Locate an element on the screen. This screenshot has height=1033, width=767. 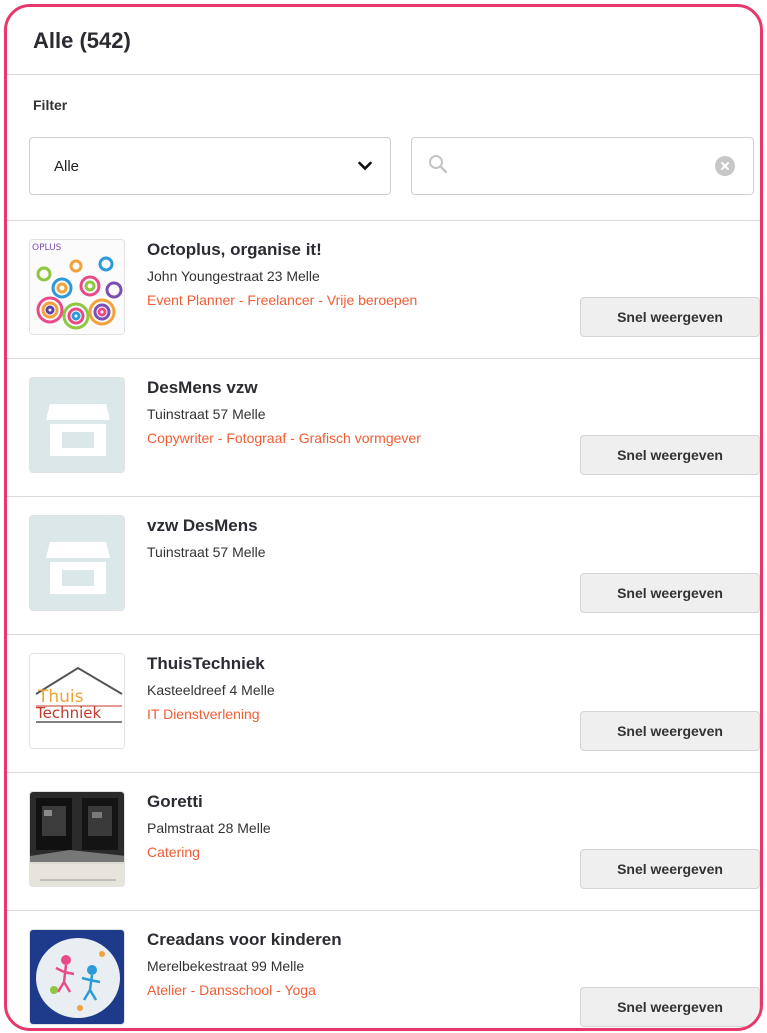
category-select-value: Alle is located at coordinates (67, 166).